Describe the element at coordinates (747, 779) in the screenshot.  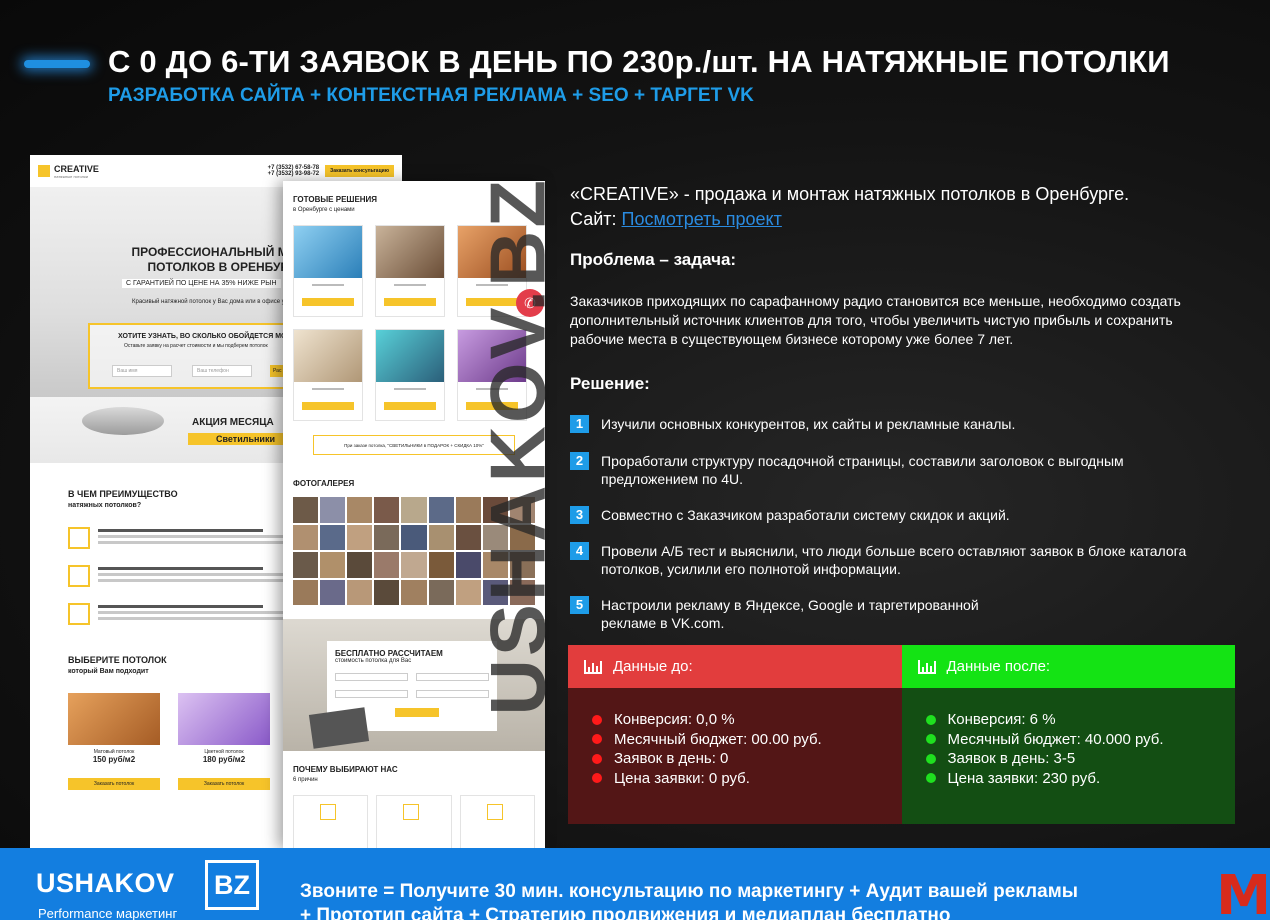
I see `stat-item: Цена заявки: 0 руб.` at that location.